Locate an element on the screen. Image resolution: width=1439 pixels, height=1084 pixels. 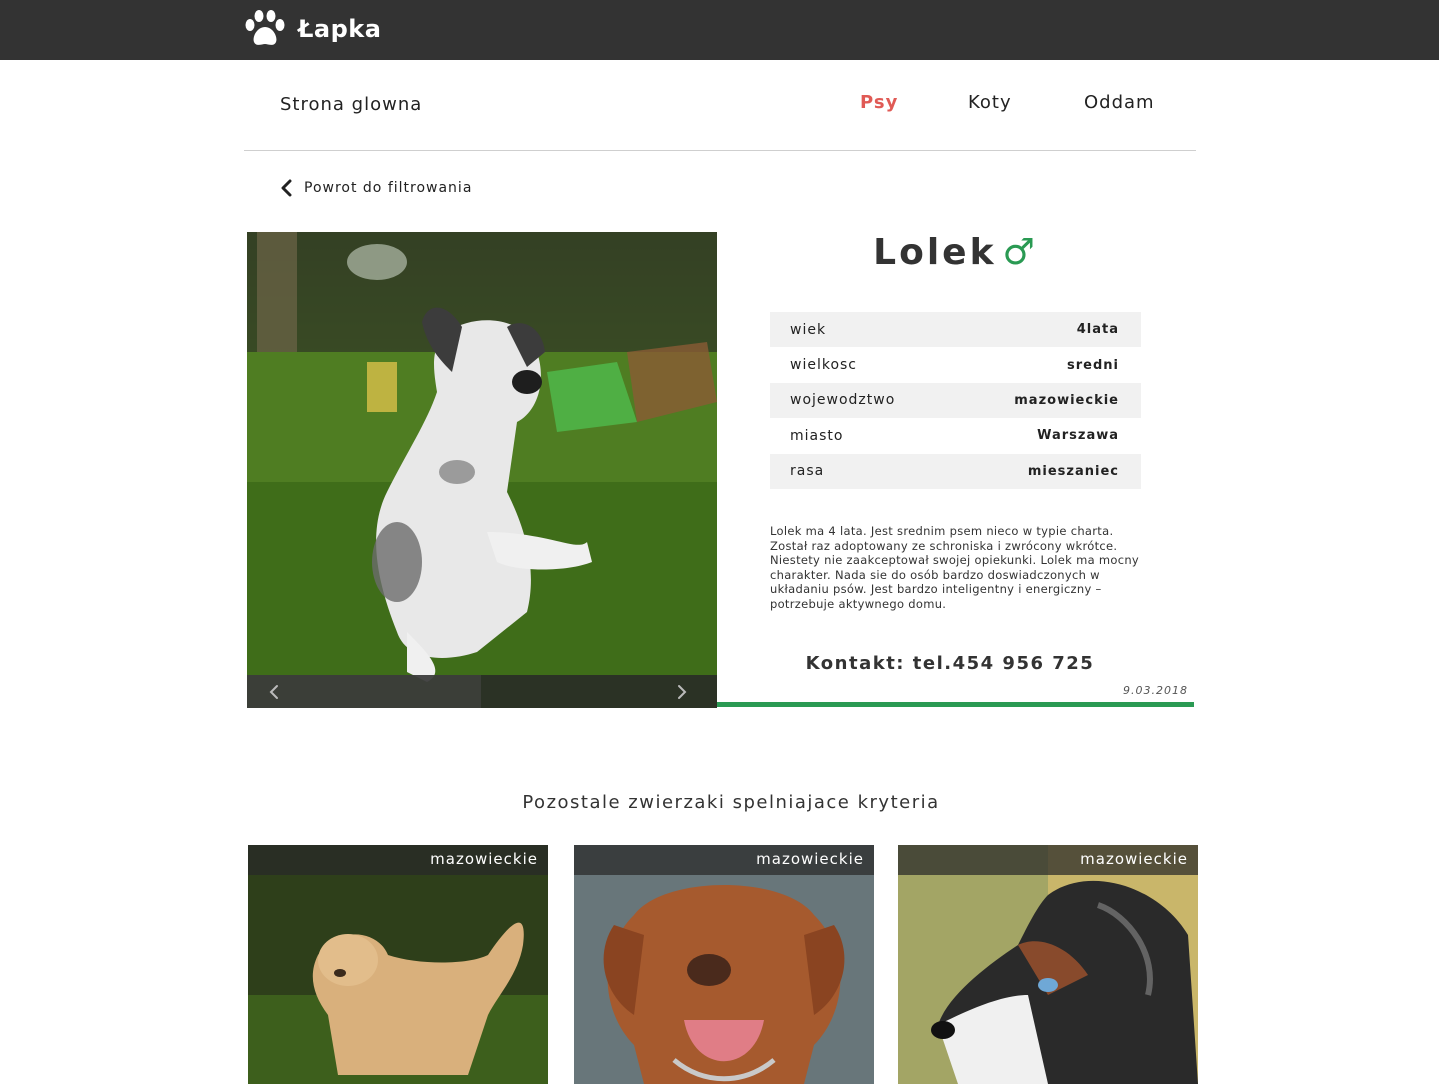
pet-name-heading: Lolek ♂ is located at coordinates (955, 252).